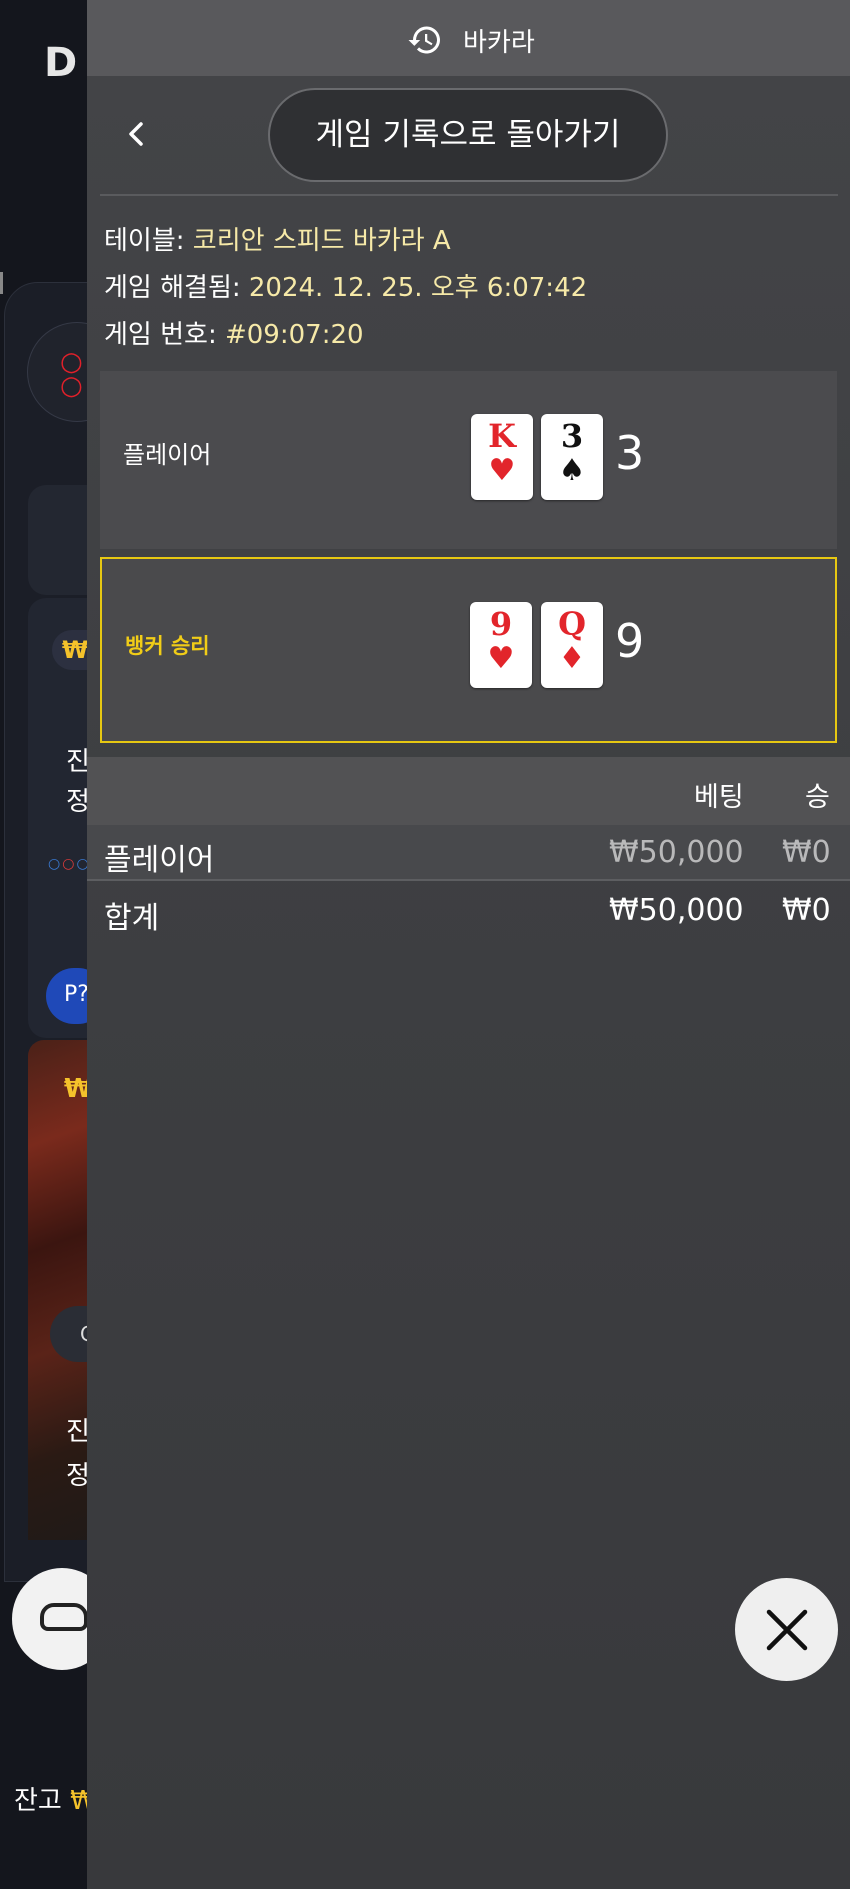  Describe the element at coordinates (294, 335) in the screenshot. I see `round-value: #09:07:20` at that location.